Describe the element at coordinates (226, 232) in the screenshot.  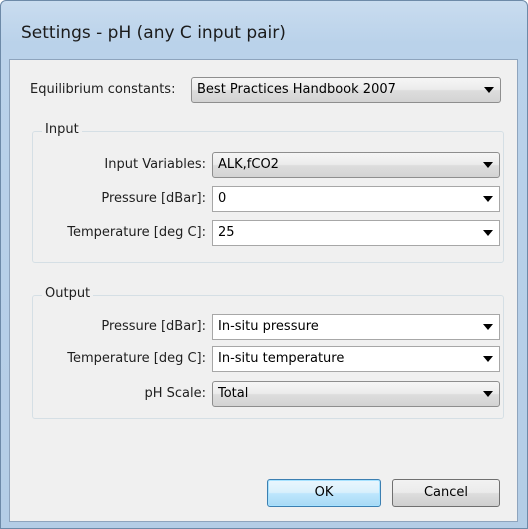
I see `input-temperature-value: 25` at that location.